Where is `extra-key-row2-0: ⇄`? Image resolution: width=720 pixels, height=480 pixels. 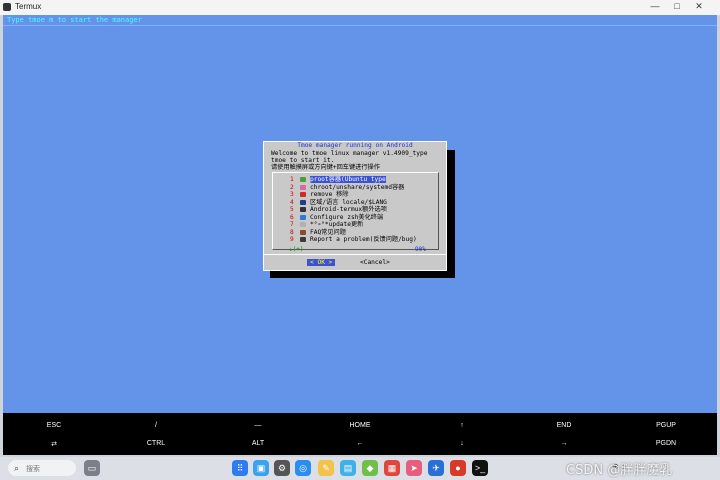
extra-key-row2-0: ⇄ is located at coordinates (54, 444).